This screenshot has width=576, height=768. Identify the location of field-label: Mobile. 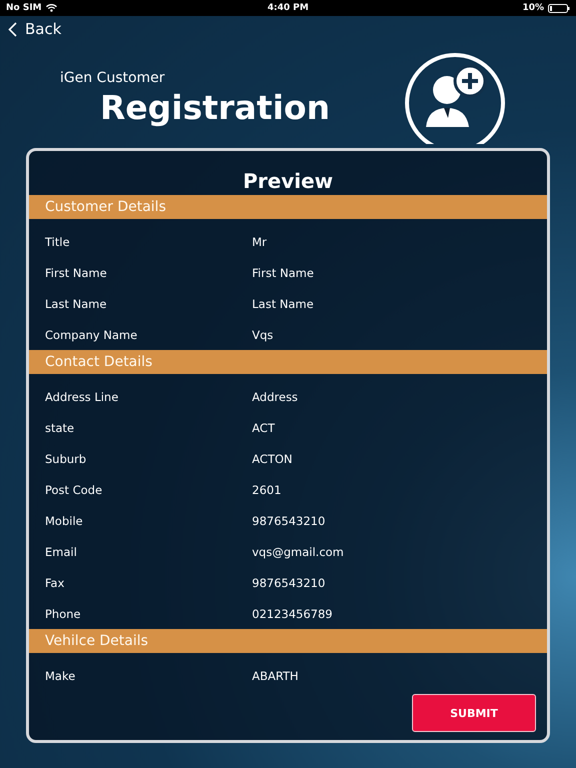
(64, 521).